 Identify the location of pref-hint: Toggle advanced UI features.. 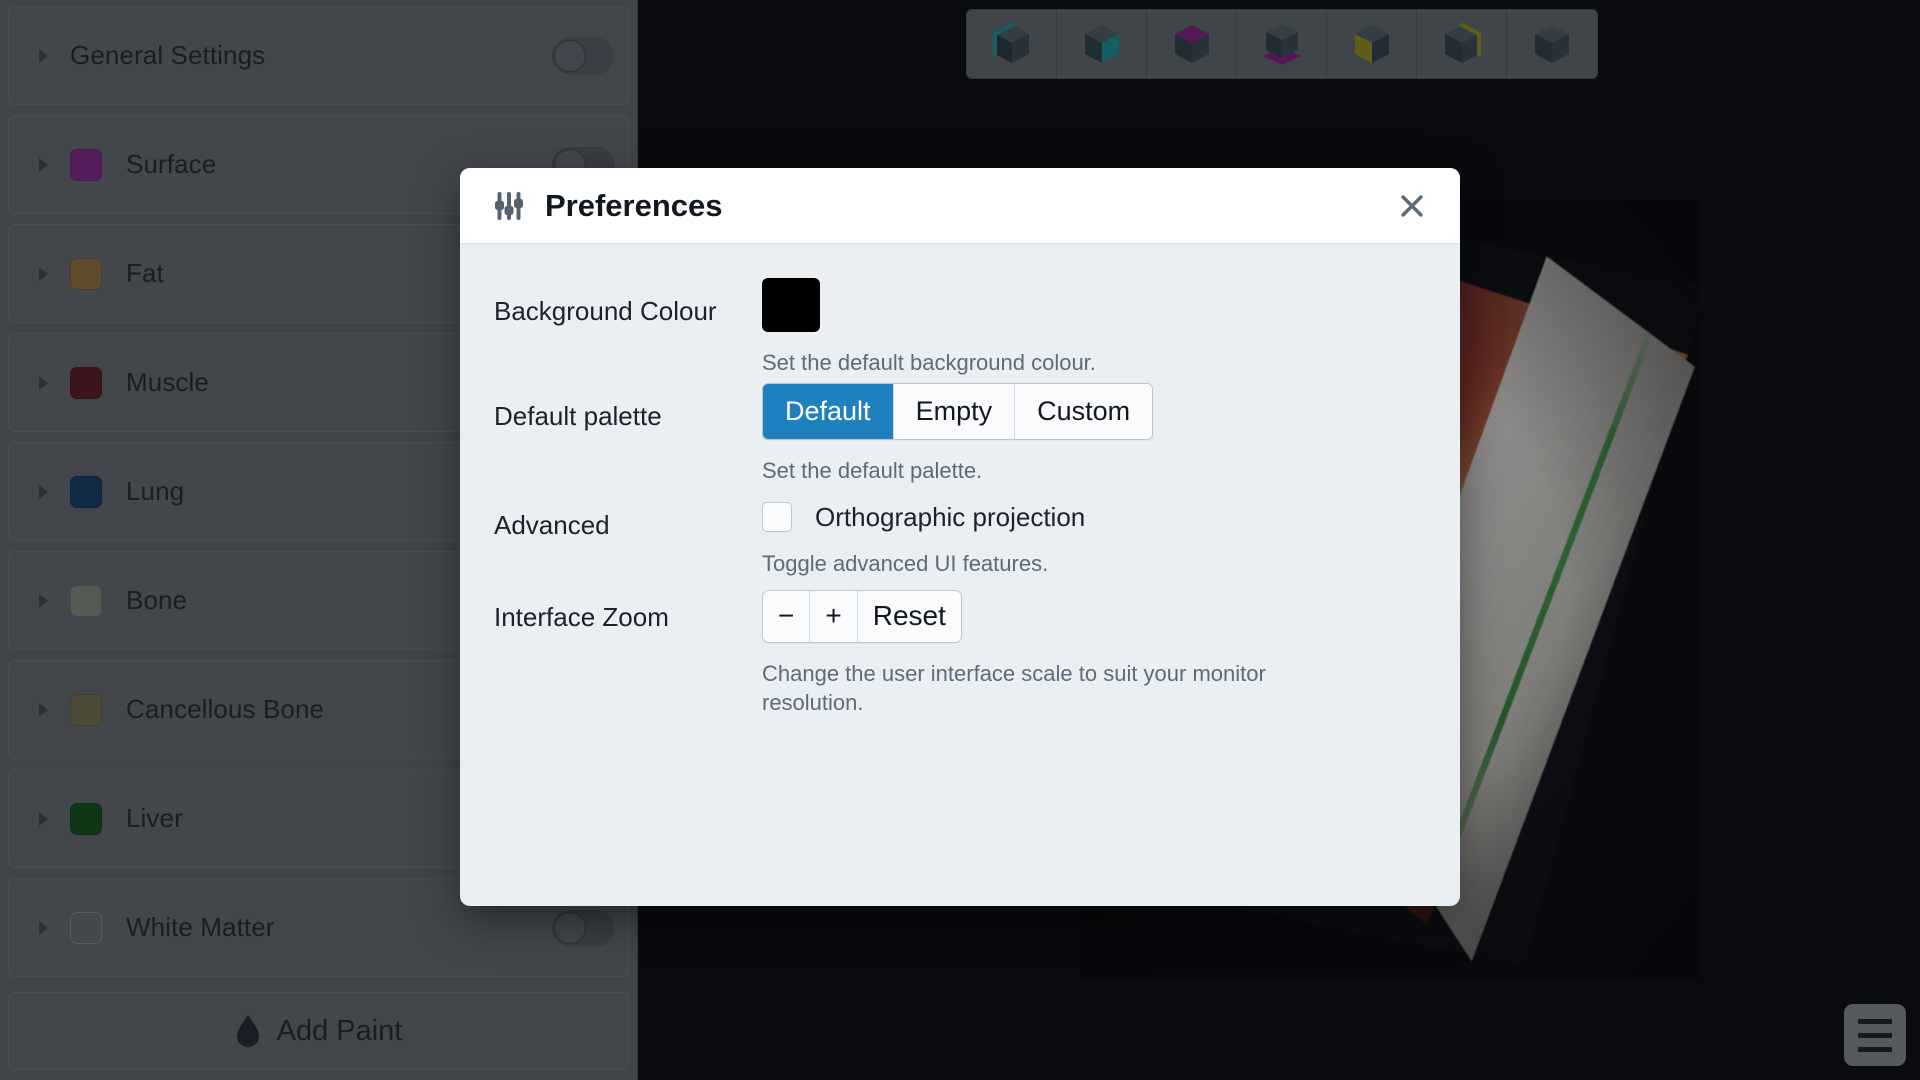
(905, 563).